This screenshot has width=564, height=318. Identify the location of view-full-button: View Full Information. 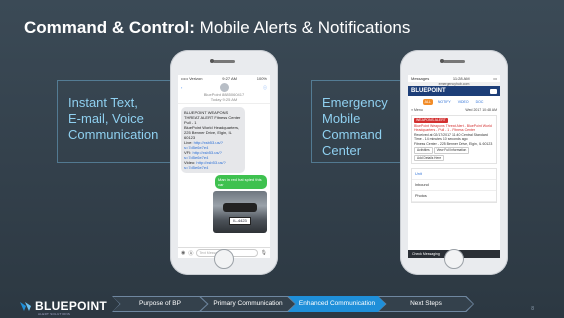
(451, 150).